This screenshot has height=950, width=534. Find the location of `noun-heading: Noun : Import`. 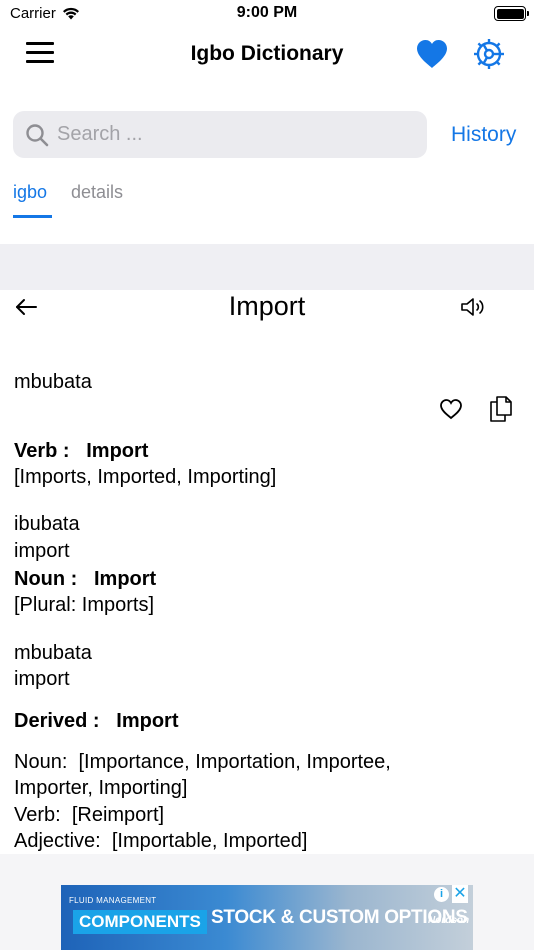

noun-heading: Noun : Import is located at coordinates (85, 579).